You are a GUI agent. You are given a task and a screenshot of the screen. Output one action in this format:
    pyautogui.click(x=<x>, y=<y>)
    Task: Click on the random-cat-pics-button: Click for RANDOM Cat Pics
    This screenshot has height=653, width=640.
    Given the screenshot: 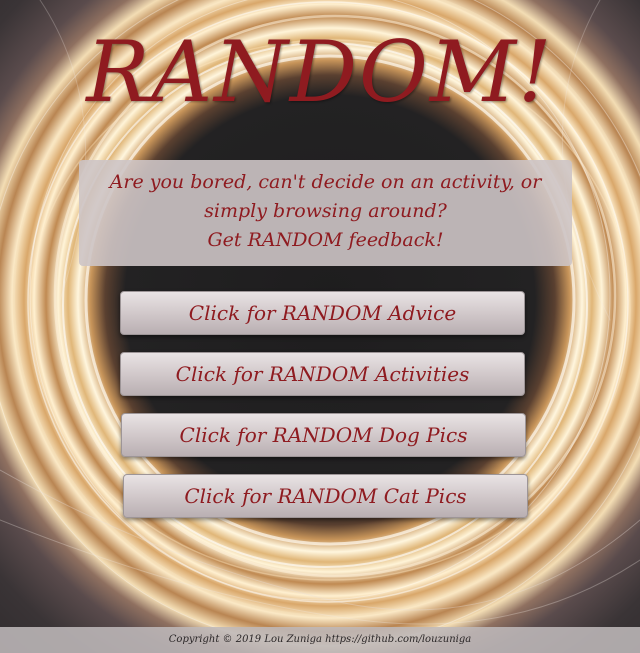 What is the action you would take?
    pyautogui.click(x=325, y=496)
    